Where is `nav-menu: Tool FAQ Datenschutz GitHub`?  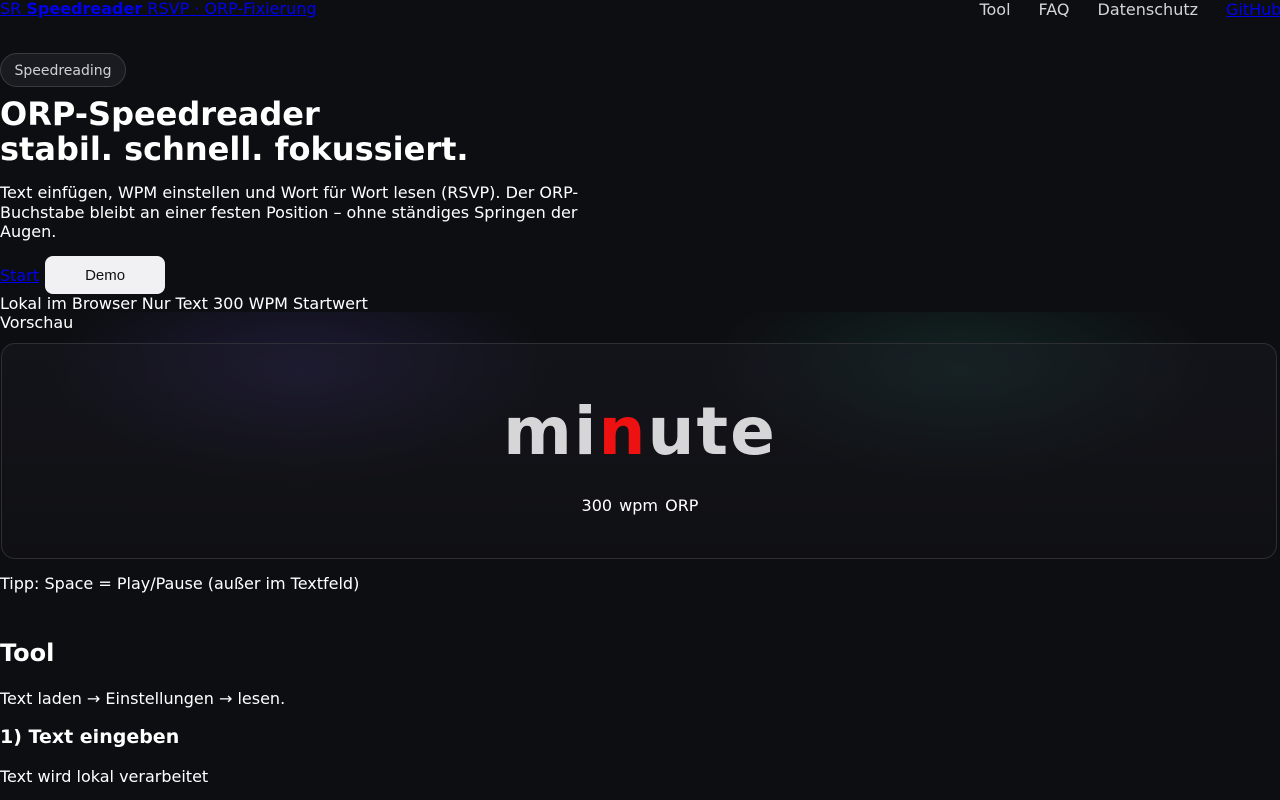 nav-menu: Tool FAQ Datenschutz GitHub is located at coordinates (1129, 9).